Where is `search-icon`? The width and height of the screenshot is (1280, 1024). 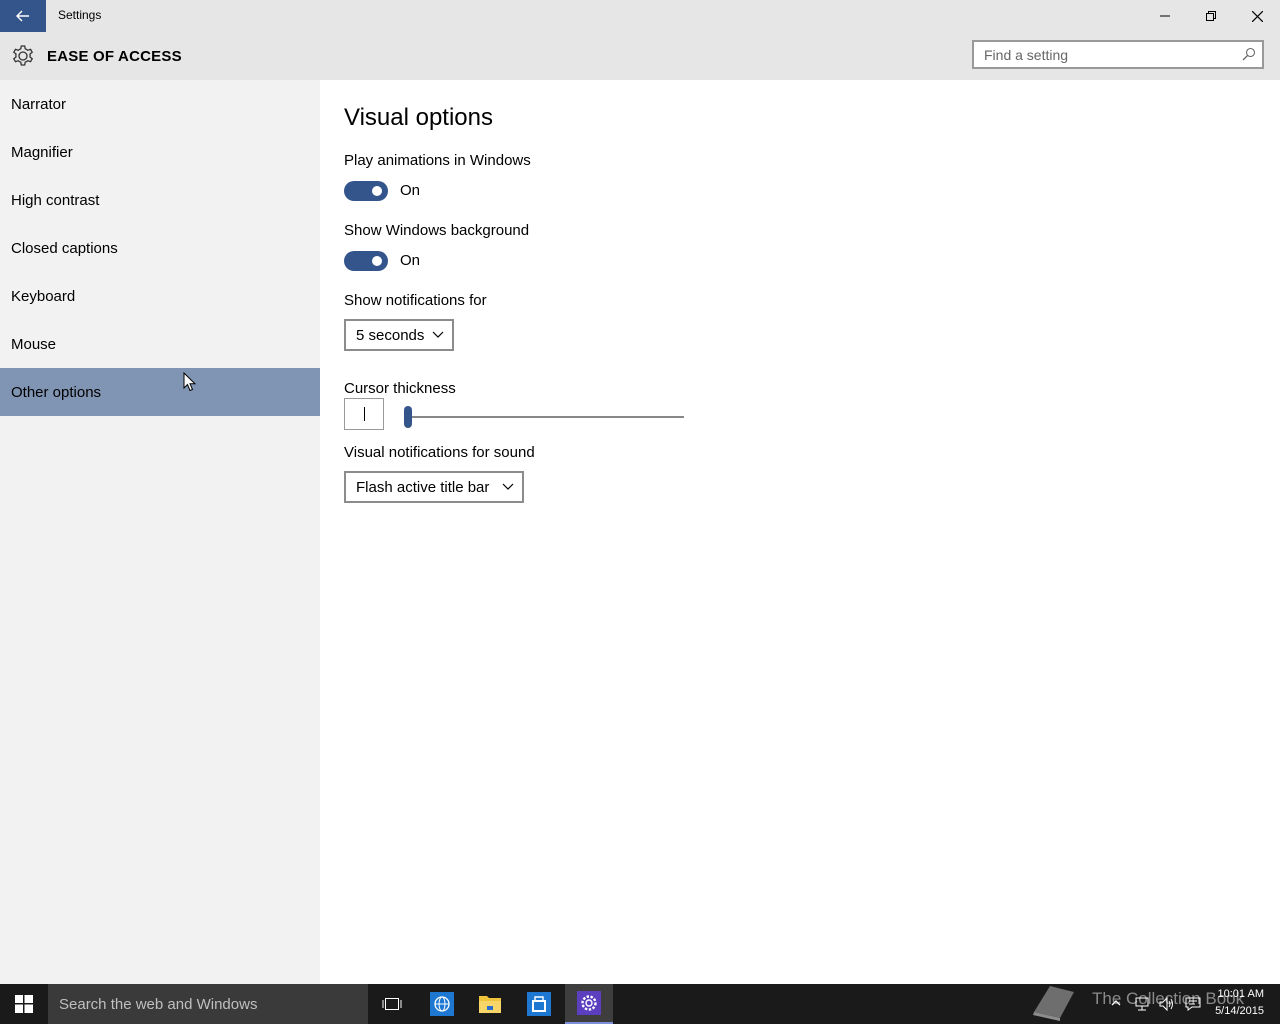 search-icon is located at coordinates (1249, 54).